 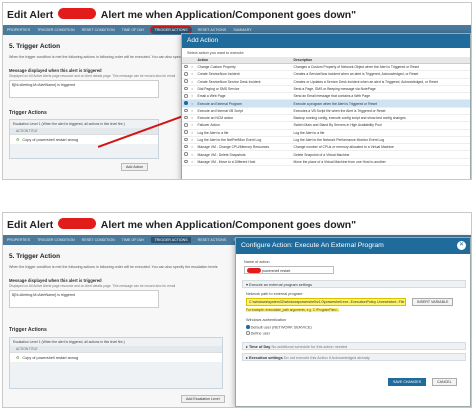 What do you see at coordinates (433, 302) in the screenshot?
I see `insert-variable-button: INSERT VARIABLE` at bounding box center [433, 302].